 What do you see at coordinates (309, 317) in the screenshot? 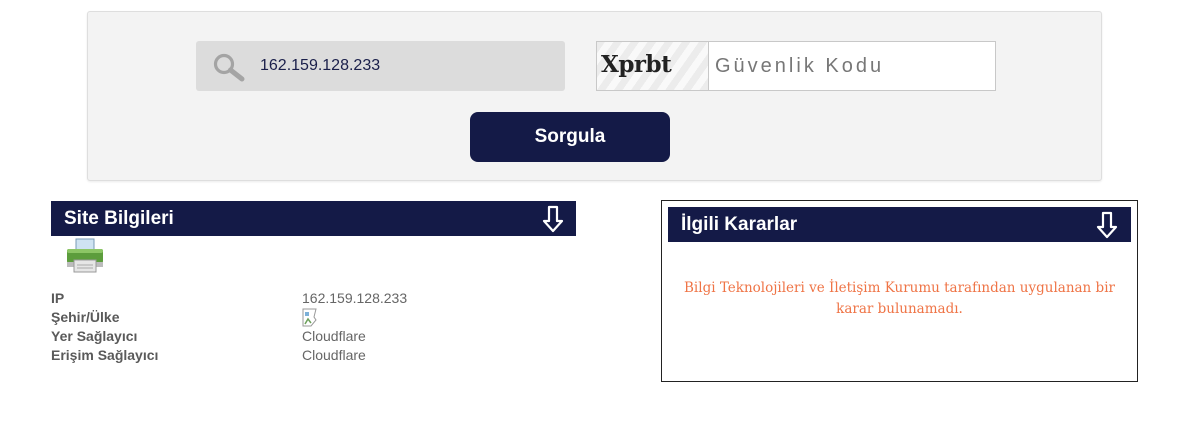
I see `broken-flag-image-icon` at bounding box center [309, 317].